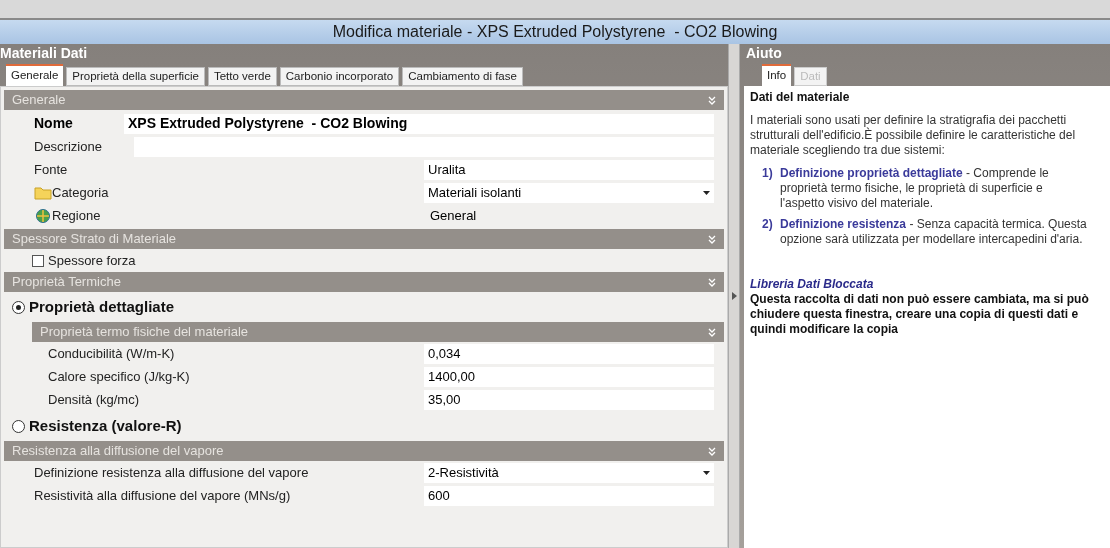 This screenshot has height=548, width=1110. Describe the element at coordinates (934, 232) in the screenshot. I see `help-item-text: Definizione resistenza - Senza capacità termica. Questa opzione sarà utilizzata per modellare intercapedini d'aria.` at that location.